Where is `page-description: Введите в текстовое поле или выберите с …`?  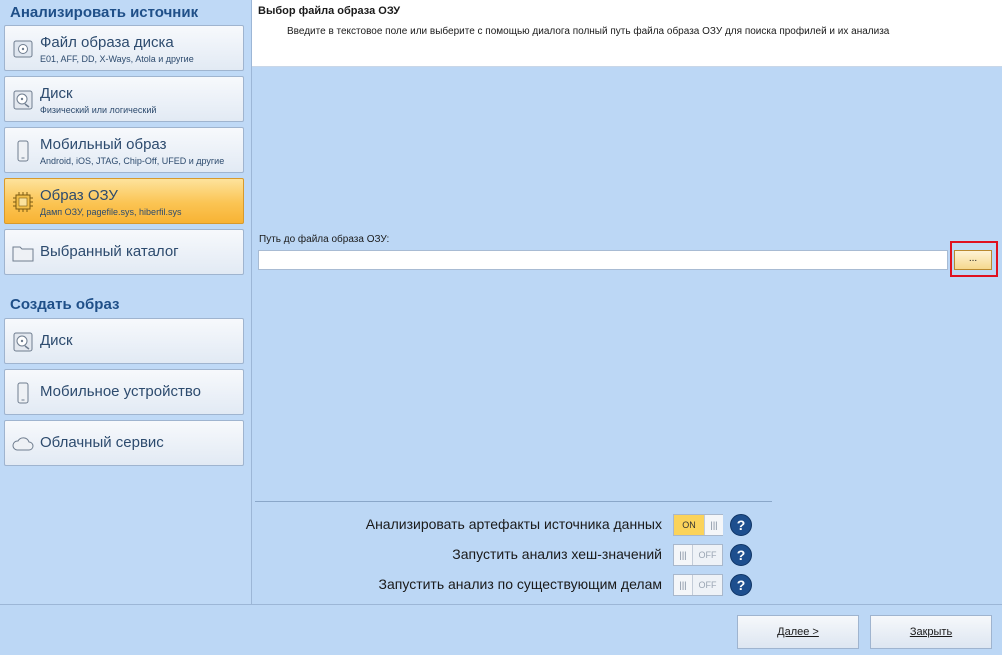 page-description: Введите в текстовое поле или выберите с … is located at coordinates (588, 31).